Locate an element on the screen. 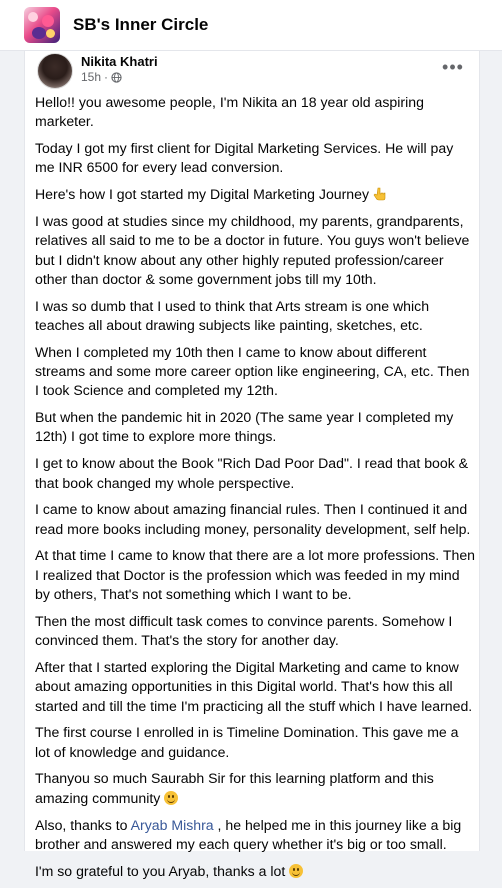  pointing-down-hand-icon is located at coordinates (379, 194).